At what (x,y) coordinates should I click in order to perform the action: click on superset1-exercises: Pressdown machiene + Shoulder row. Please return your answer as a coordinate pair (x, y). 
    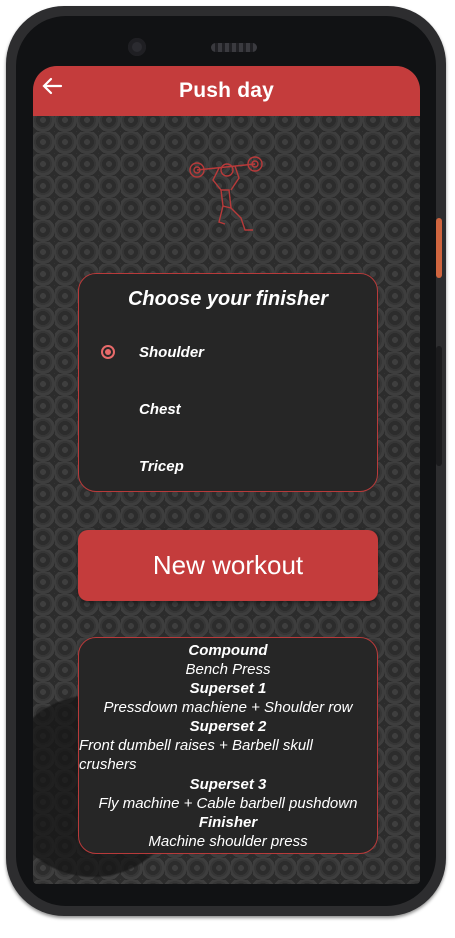
    Looking at the image, I should click on (228, 707).